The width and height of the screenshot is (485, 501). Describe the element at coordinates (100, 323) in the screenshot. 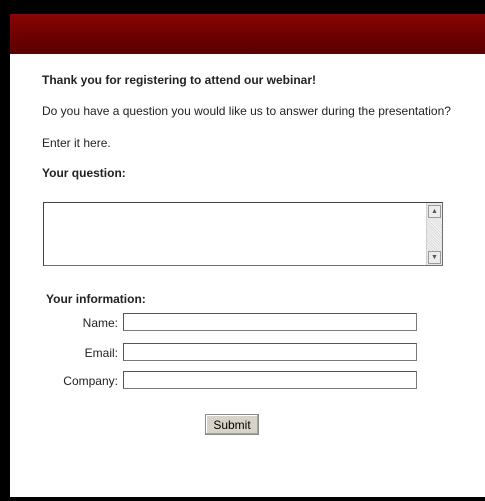

I see `name-label: Name:` at that location.